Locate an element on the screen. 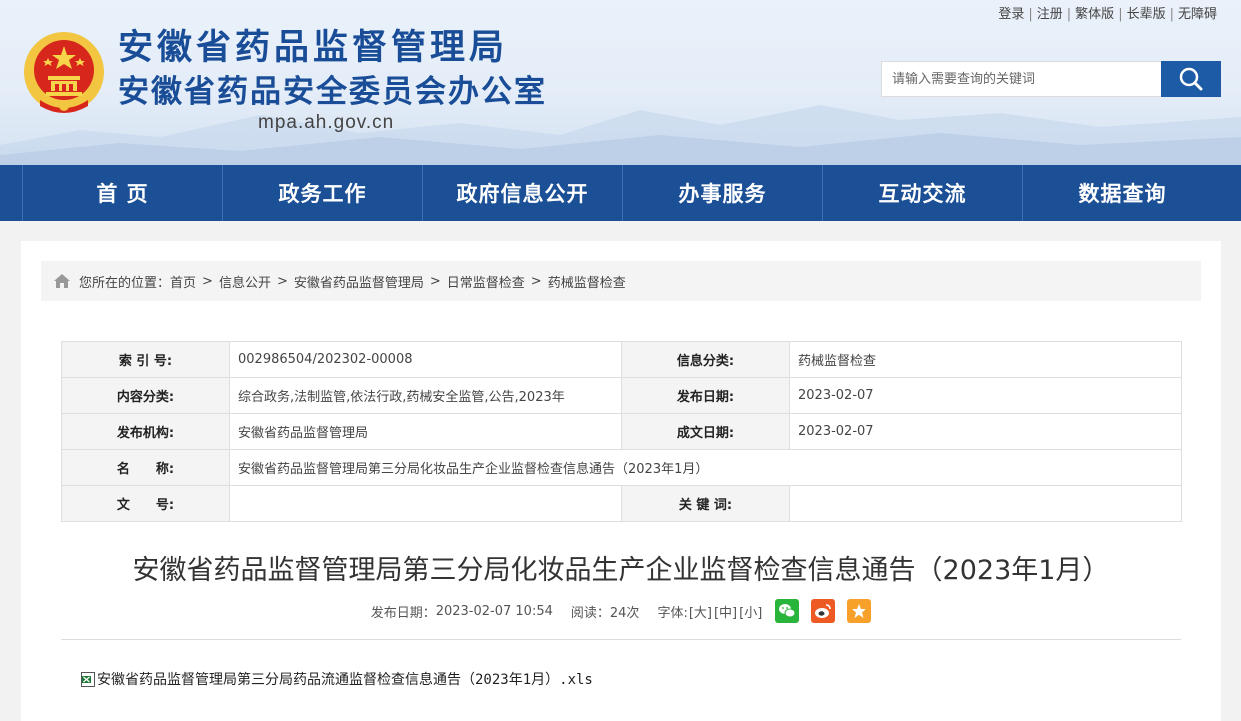 The image size is (1241, 721). font-size-medium-button: [中] is located at coordinates (725, 611).